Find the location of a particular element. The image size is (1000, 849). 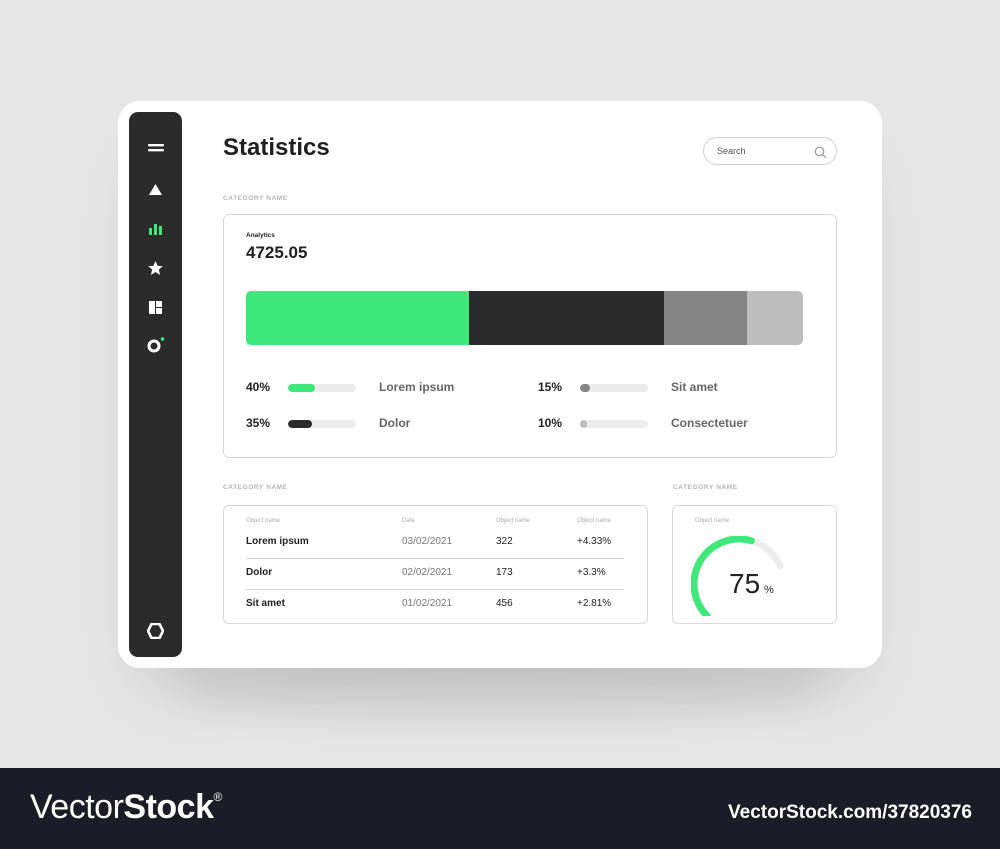

bar-chart-icon is located at coordinates (155, 229).